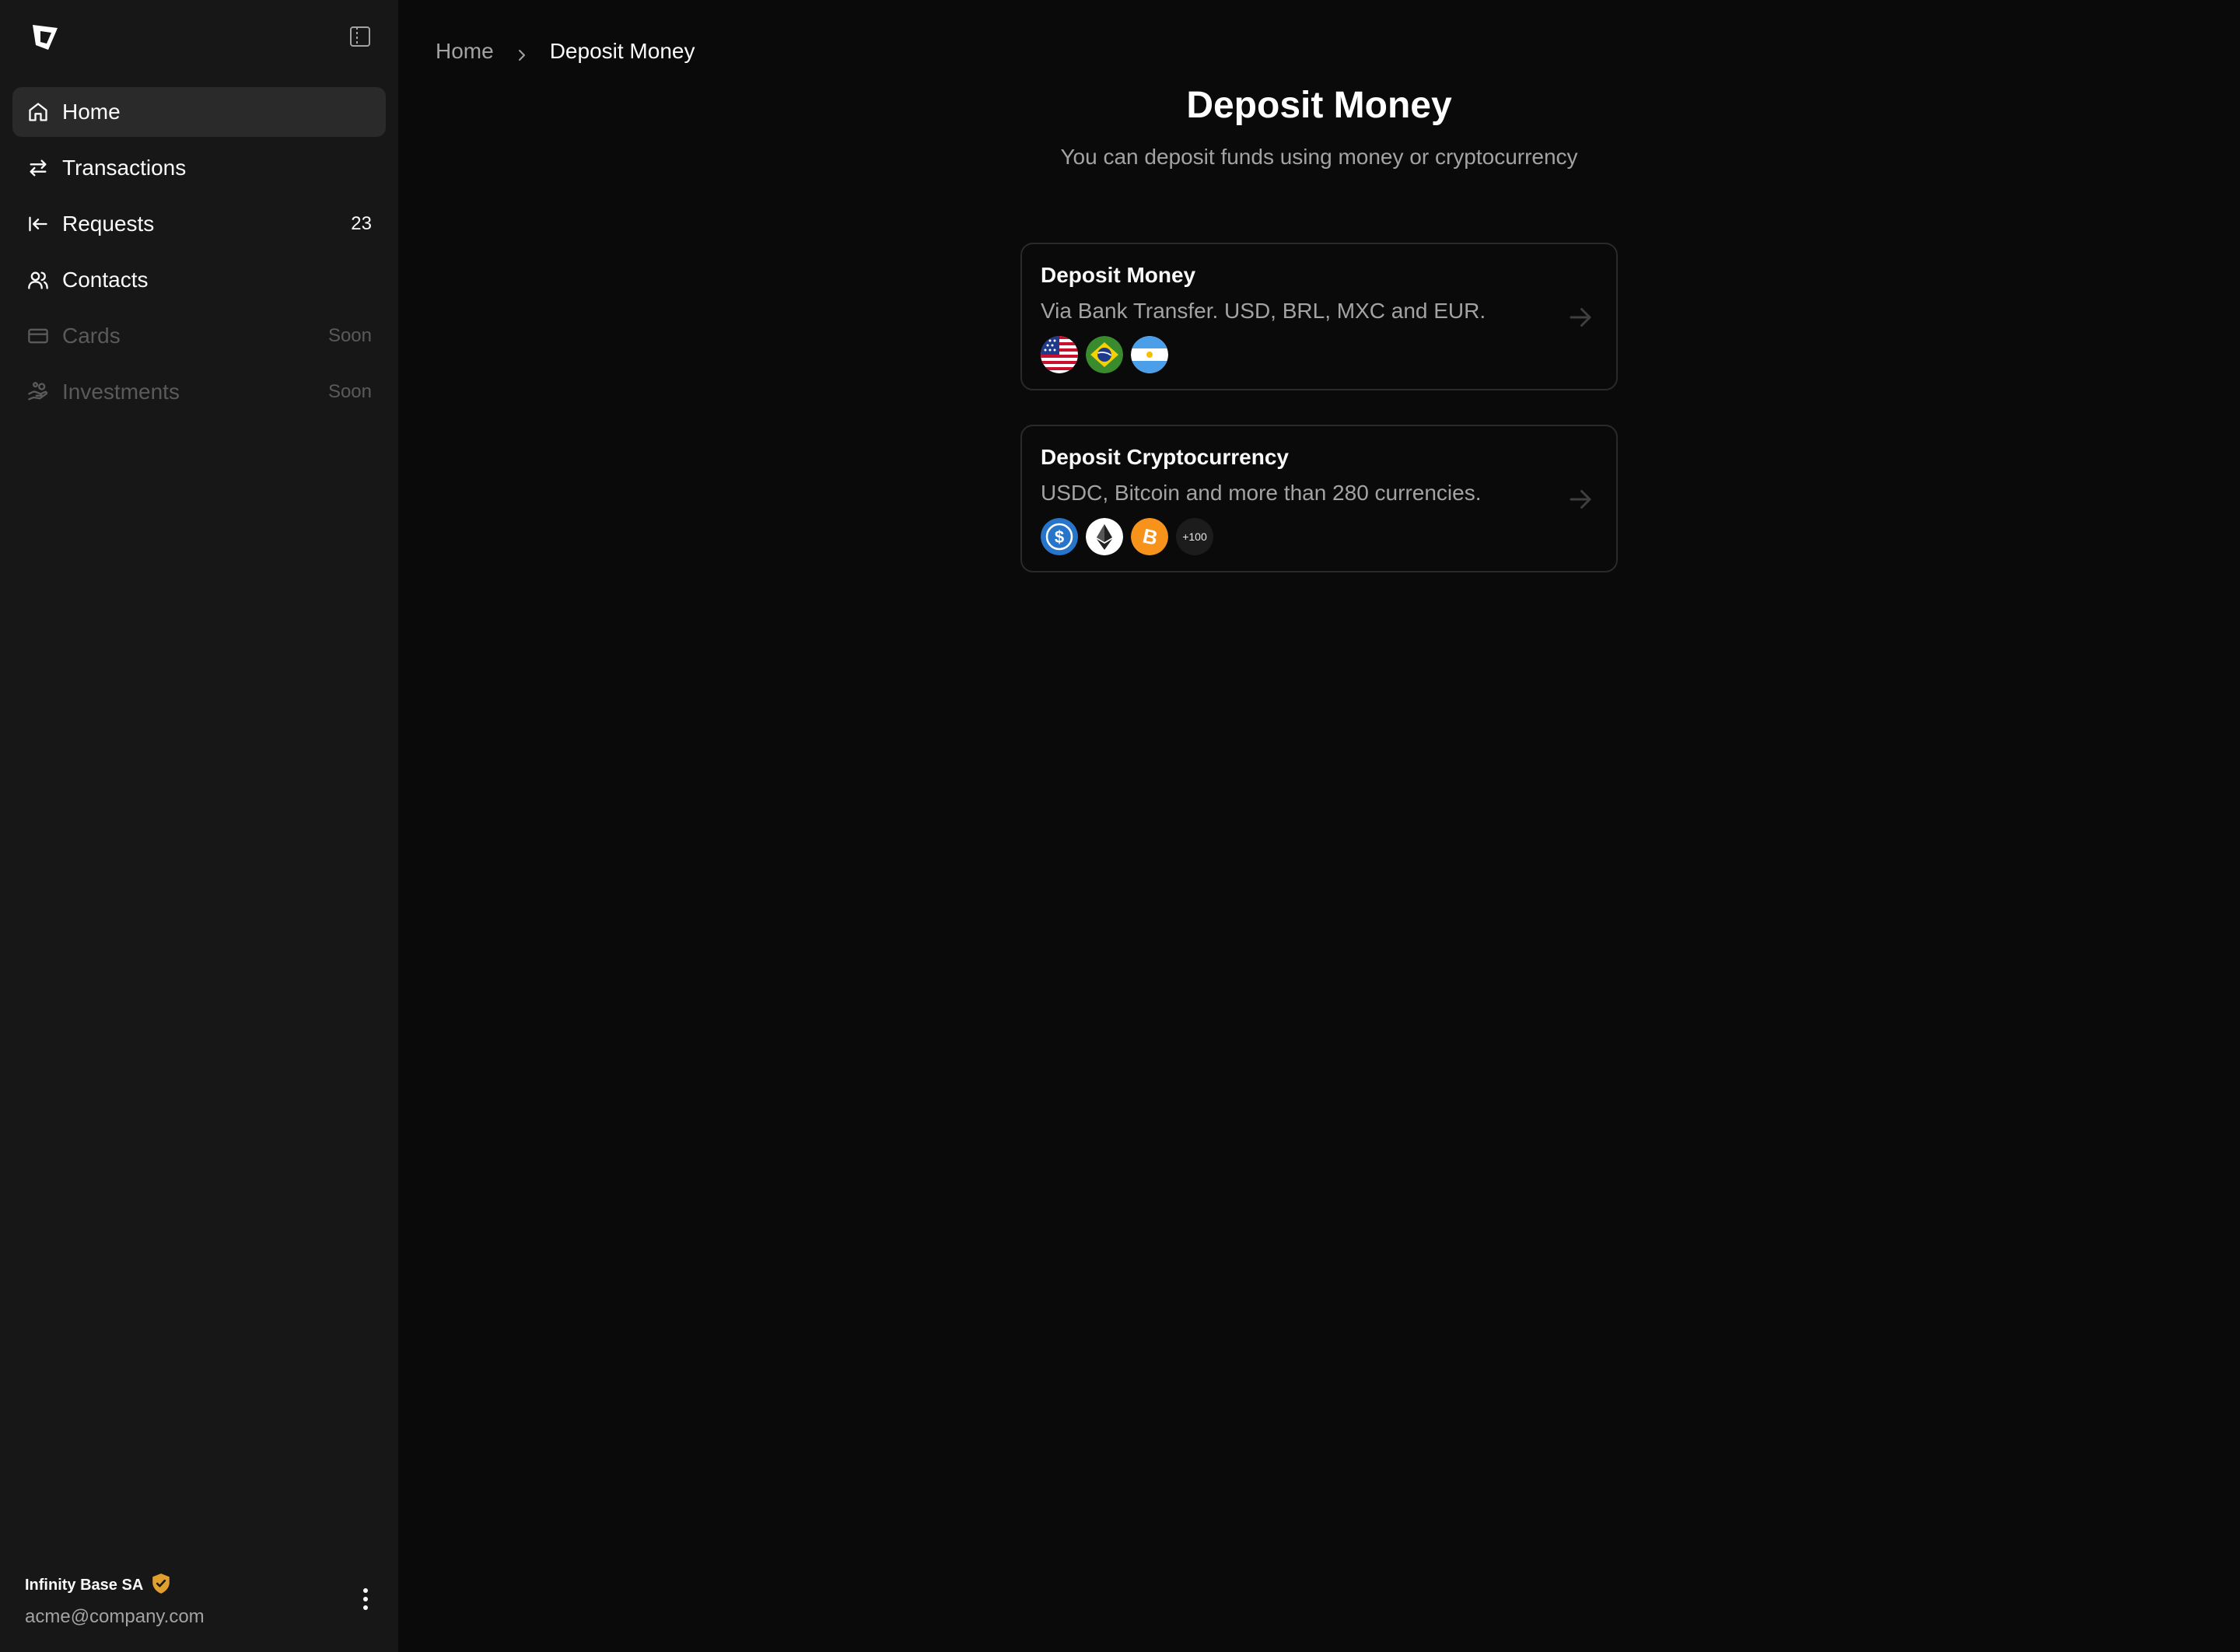  Describe the element at coordinates (1165, 457) in the screenshot. I see `card-title: Deposit Cryptocurrency` at that location.